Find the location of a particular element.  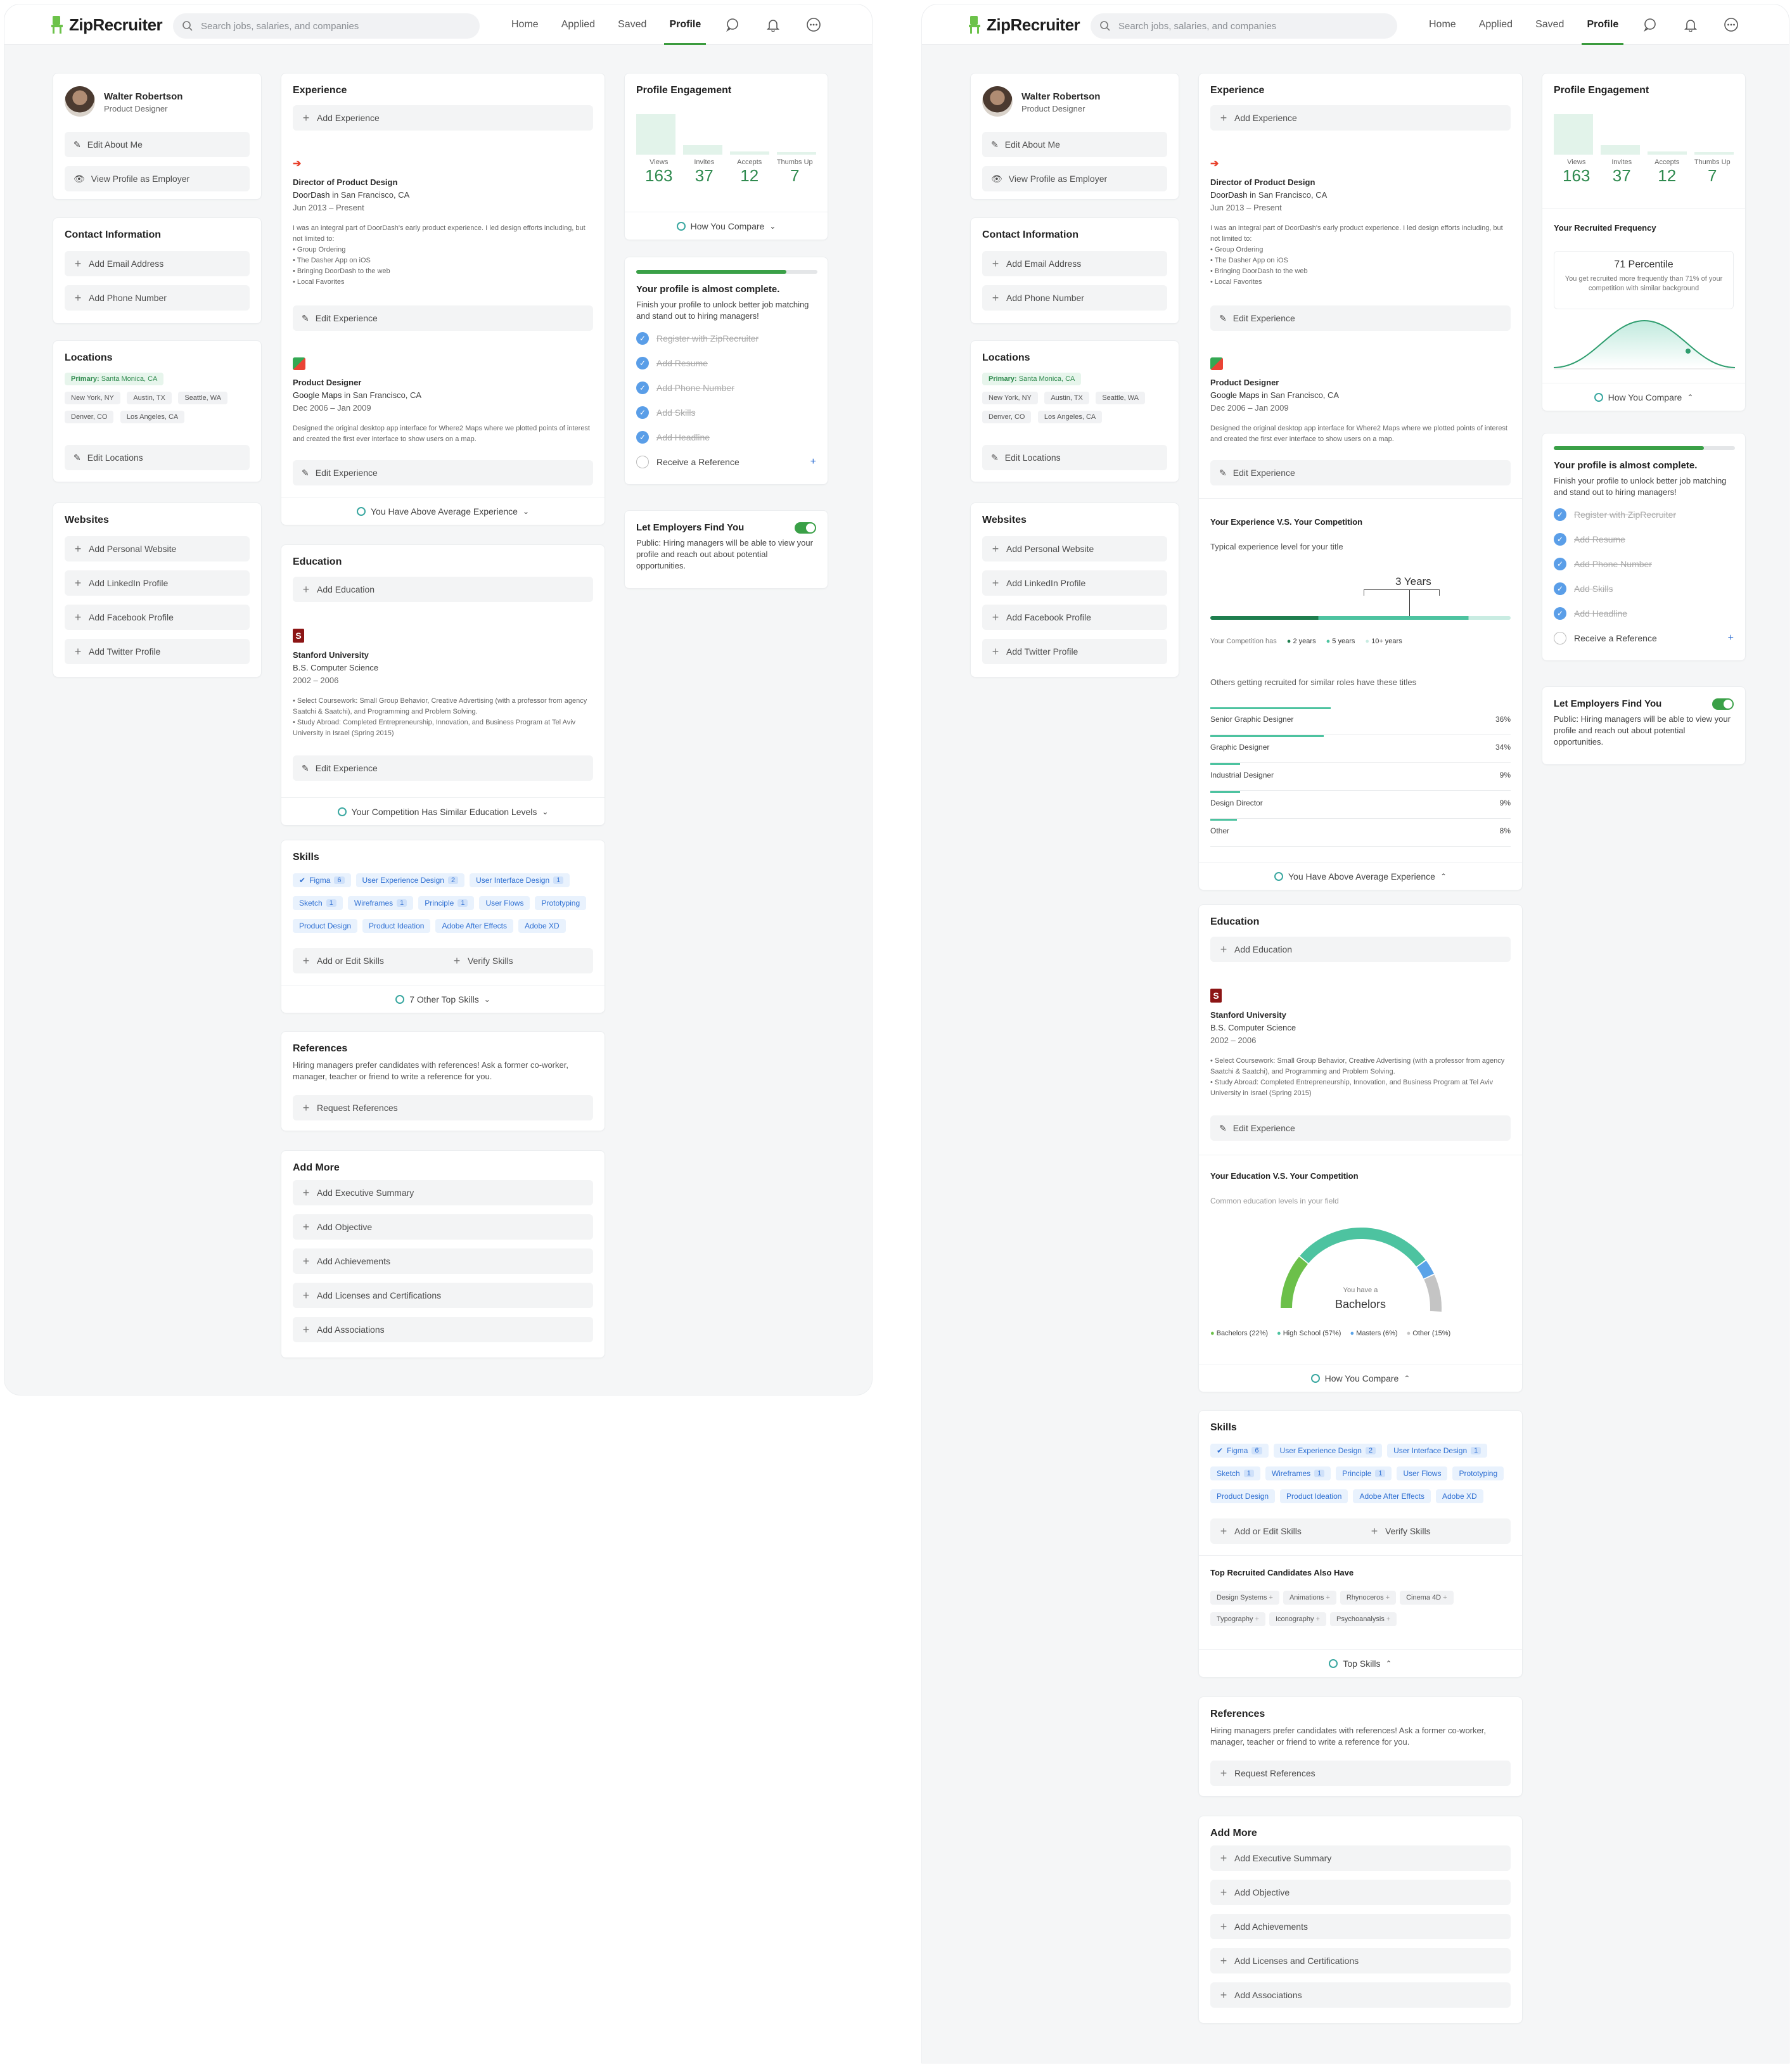

add-executive-summary-button: + Add Executive Summary is located at coordinates (1360, 1858).